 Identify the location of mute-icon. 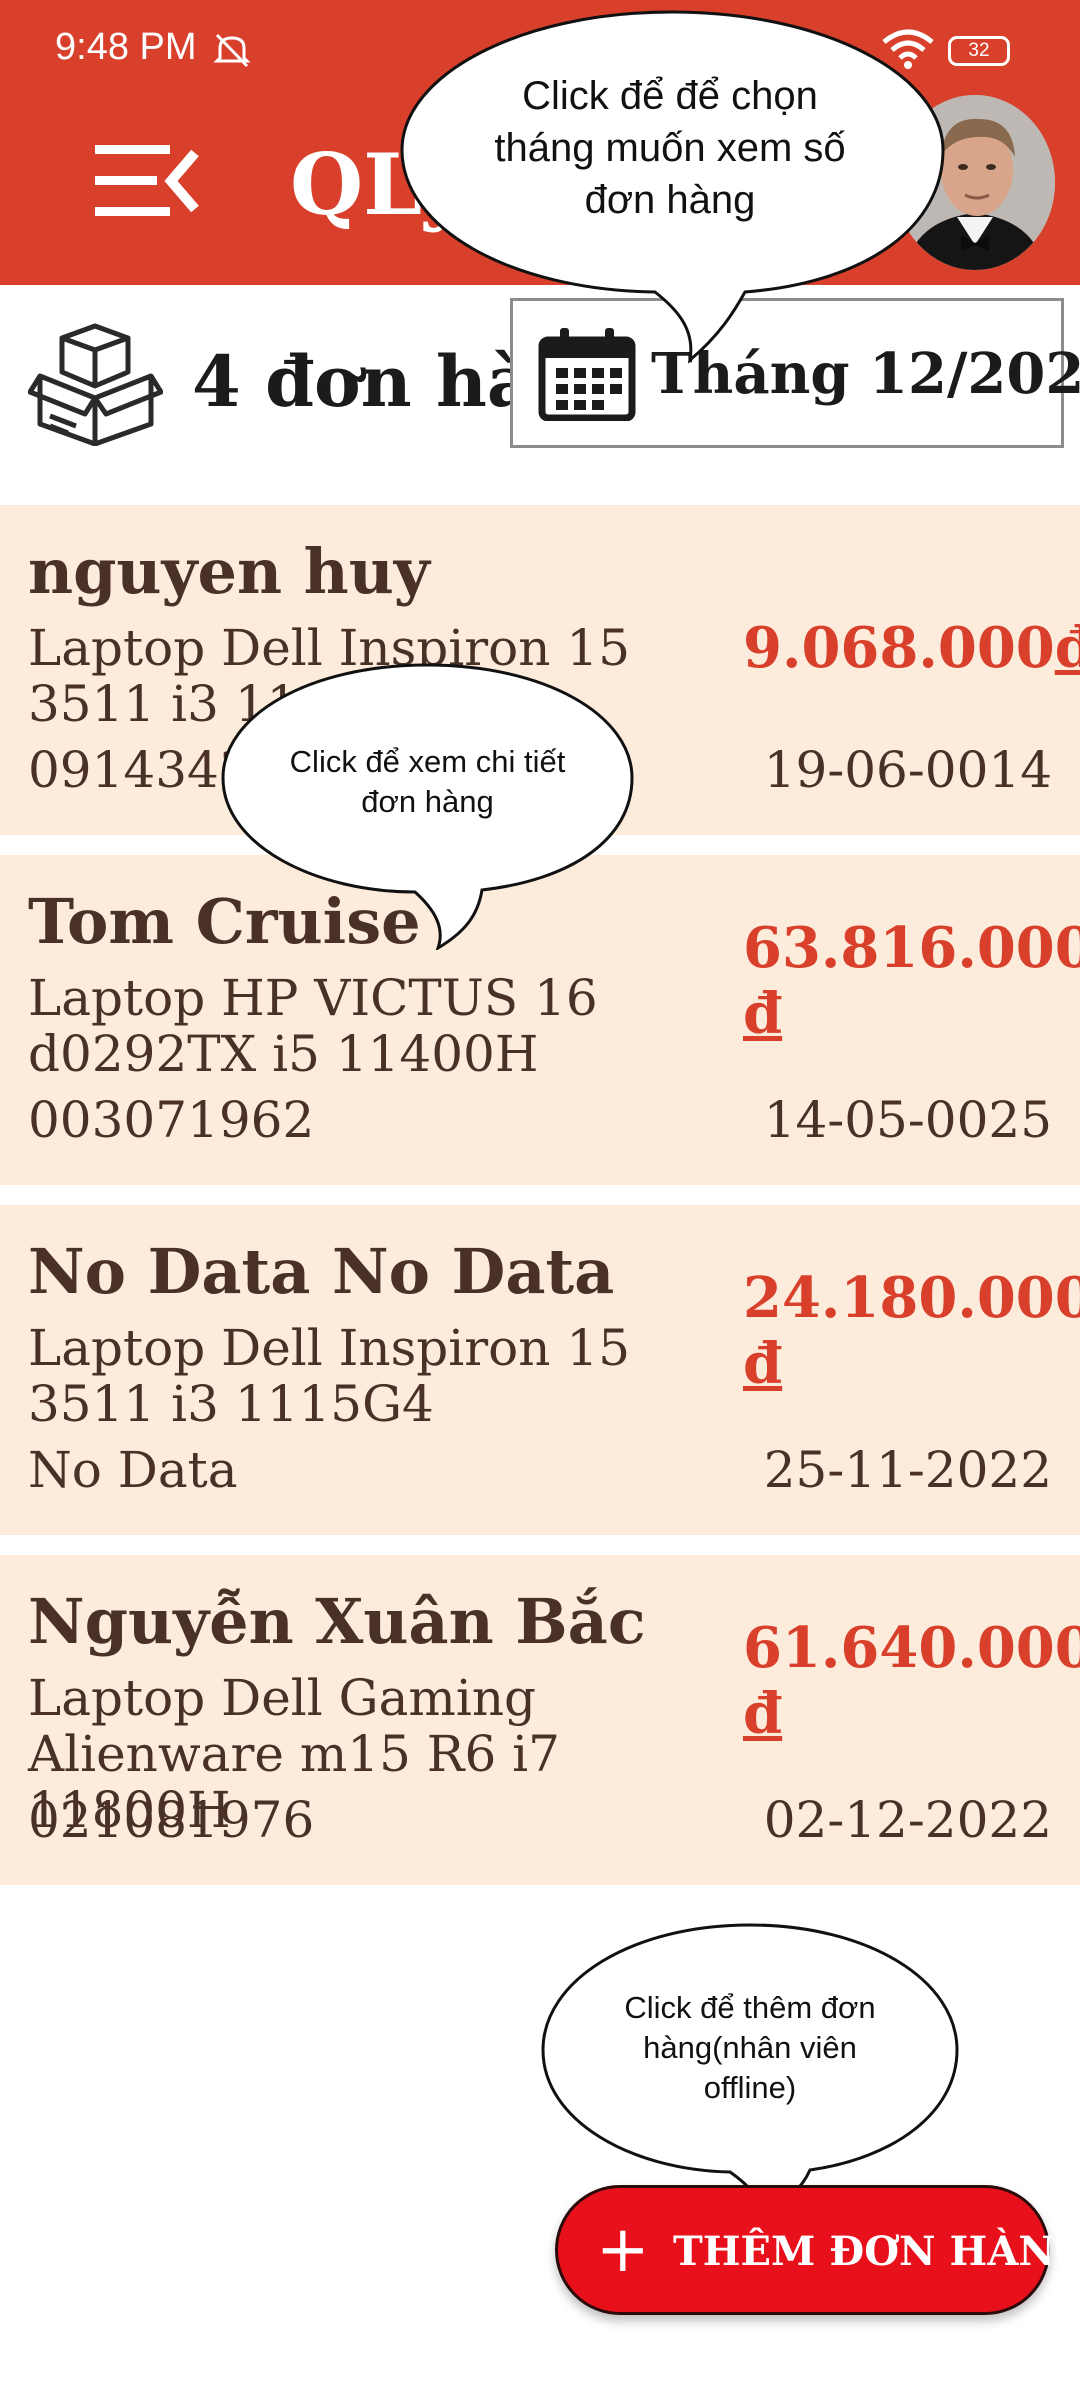
(232, 50).